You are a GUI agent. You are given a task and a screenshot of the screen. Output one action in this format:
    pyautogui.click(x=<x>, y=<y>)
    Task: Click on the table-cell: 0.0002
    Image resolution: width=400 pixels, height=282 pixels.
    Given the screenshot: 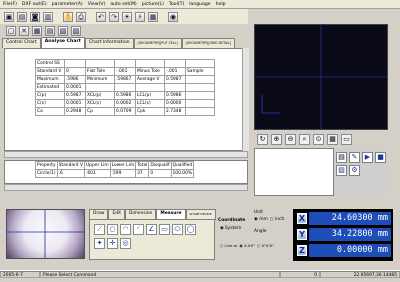 What is the action you would take?
    pyautogui.click(x=125, y=103)
    